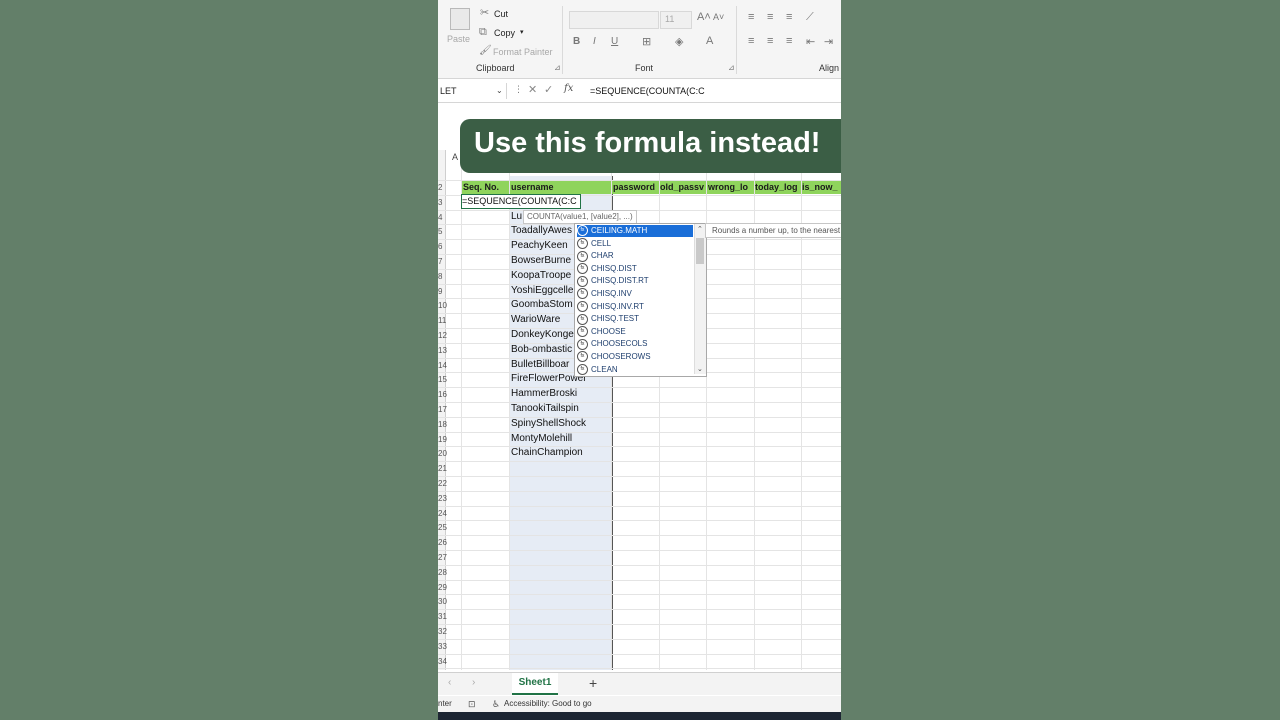 This screenshot has width=1280, height=720. What do you see at coordinates (532, 89) in the screenshot?
I see `cancel-icon: ✕` at bounding box center [532, 89].